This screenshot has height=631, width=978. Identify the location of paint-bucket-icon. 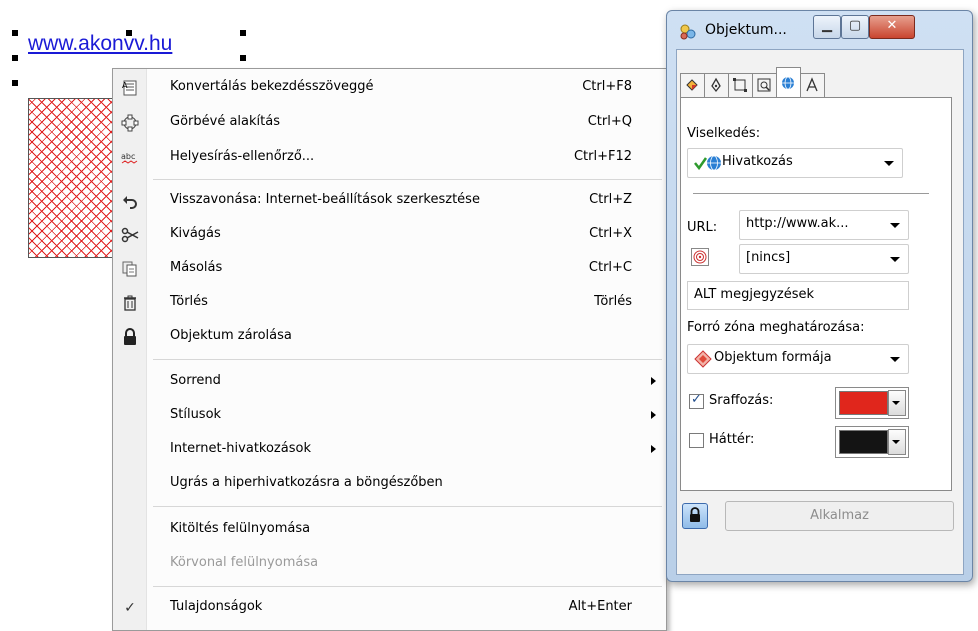
(692, 85).